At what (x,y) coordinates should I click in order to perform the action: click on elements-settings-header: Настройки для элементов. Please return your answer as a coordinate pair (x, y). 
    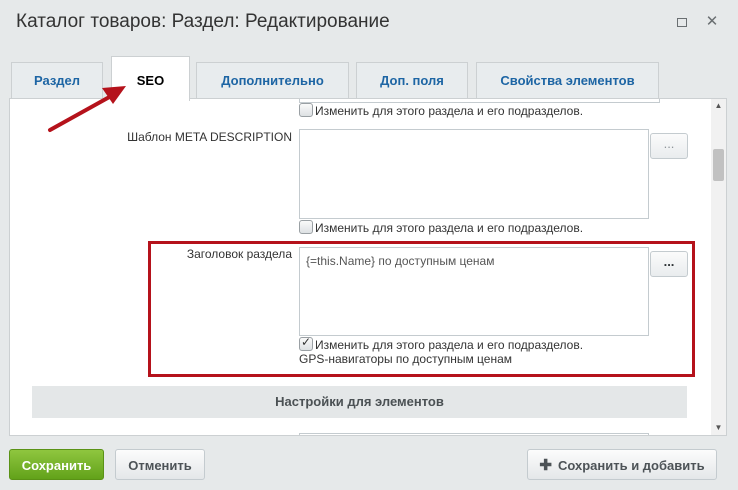
    Looking at the image, I should click on (359, 402).